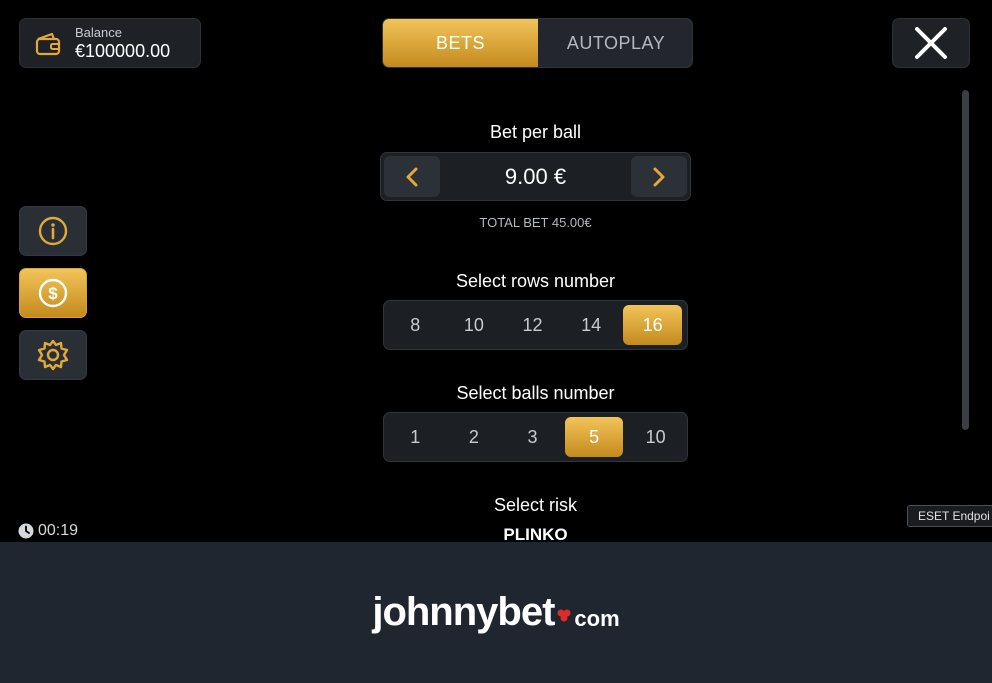 This screenshot has width=992, height=683. What do you see at coordinates (415, 325) in the screenshot?
I see `rows-option-8: 8` at bounding box center [415, 325].